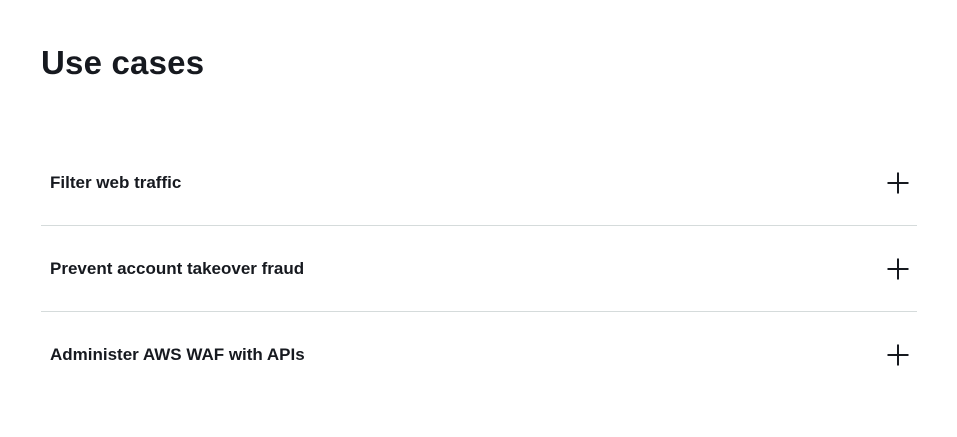  What do you see at coordinates (177, 268) in the screenshot?
I see `accordion-item-label: Prevent account takeover fraud` at bounding box center [177, 268].